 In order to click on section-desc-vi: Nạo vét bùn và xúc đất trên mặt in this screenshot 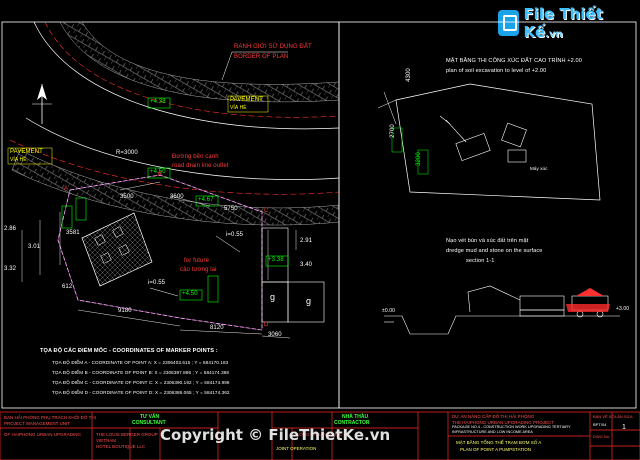, I will do `click(487, 241)`.